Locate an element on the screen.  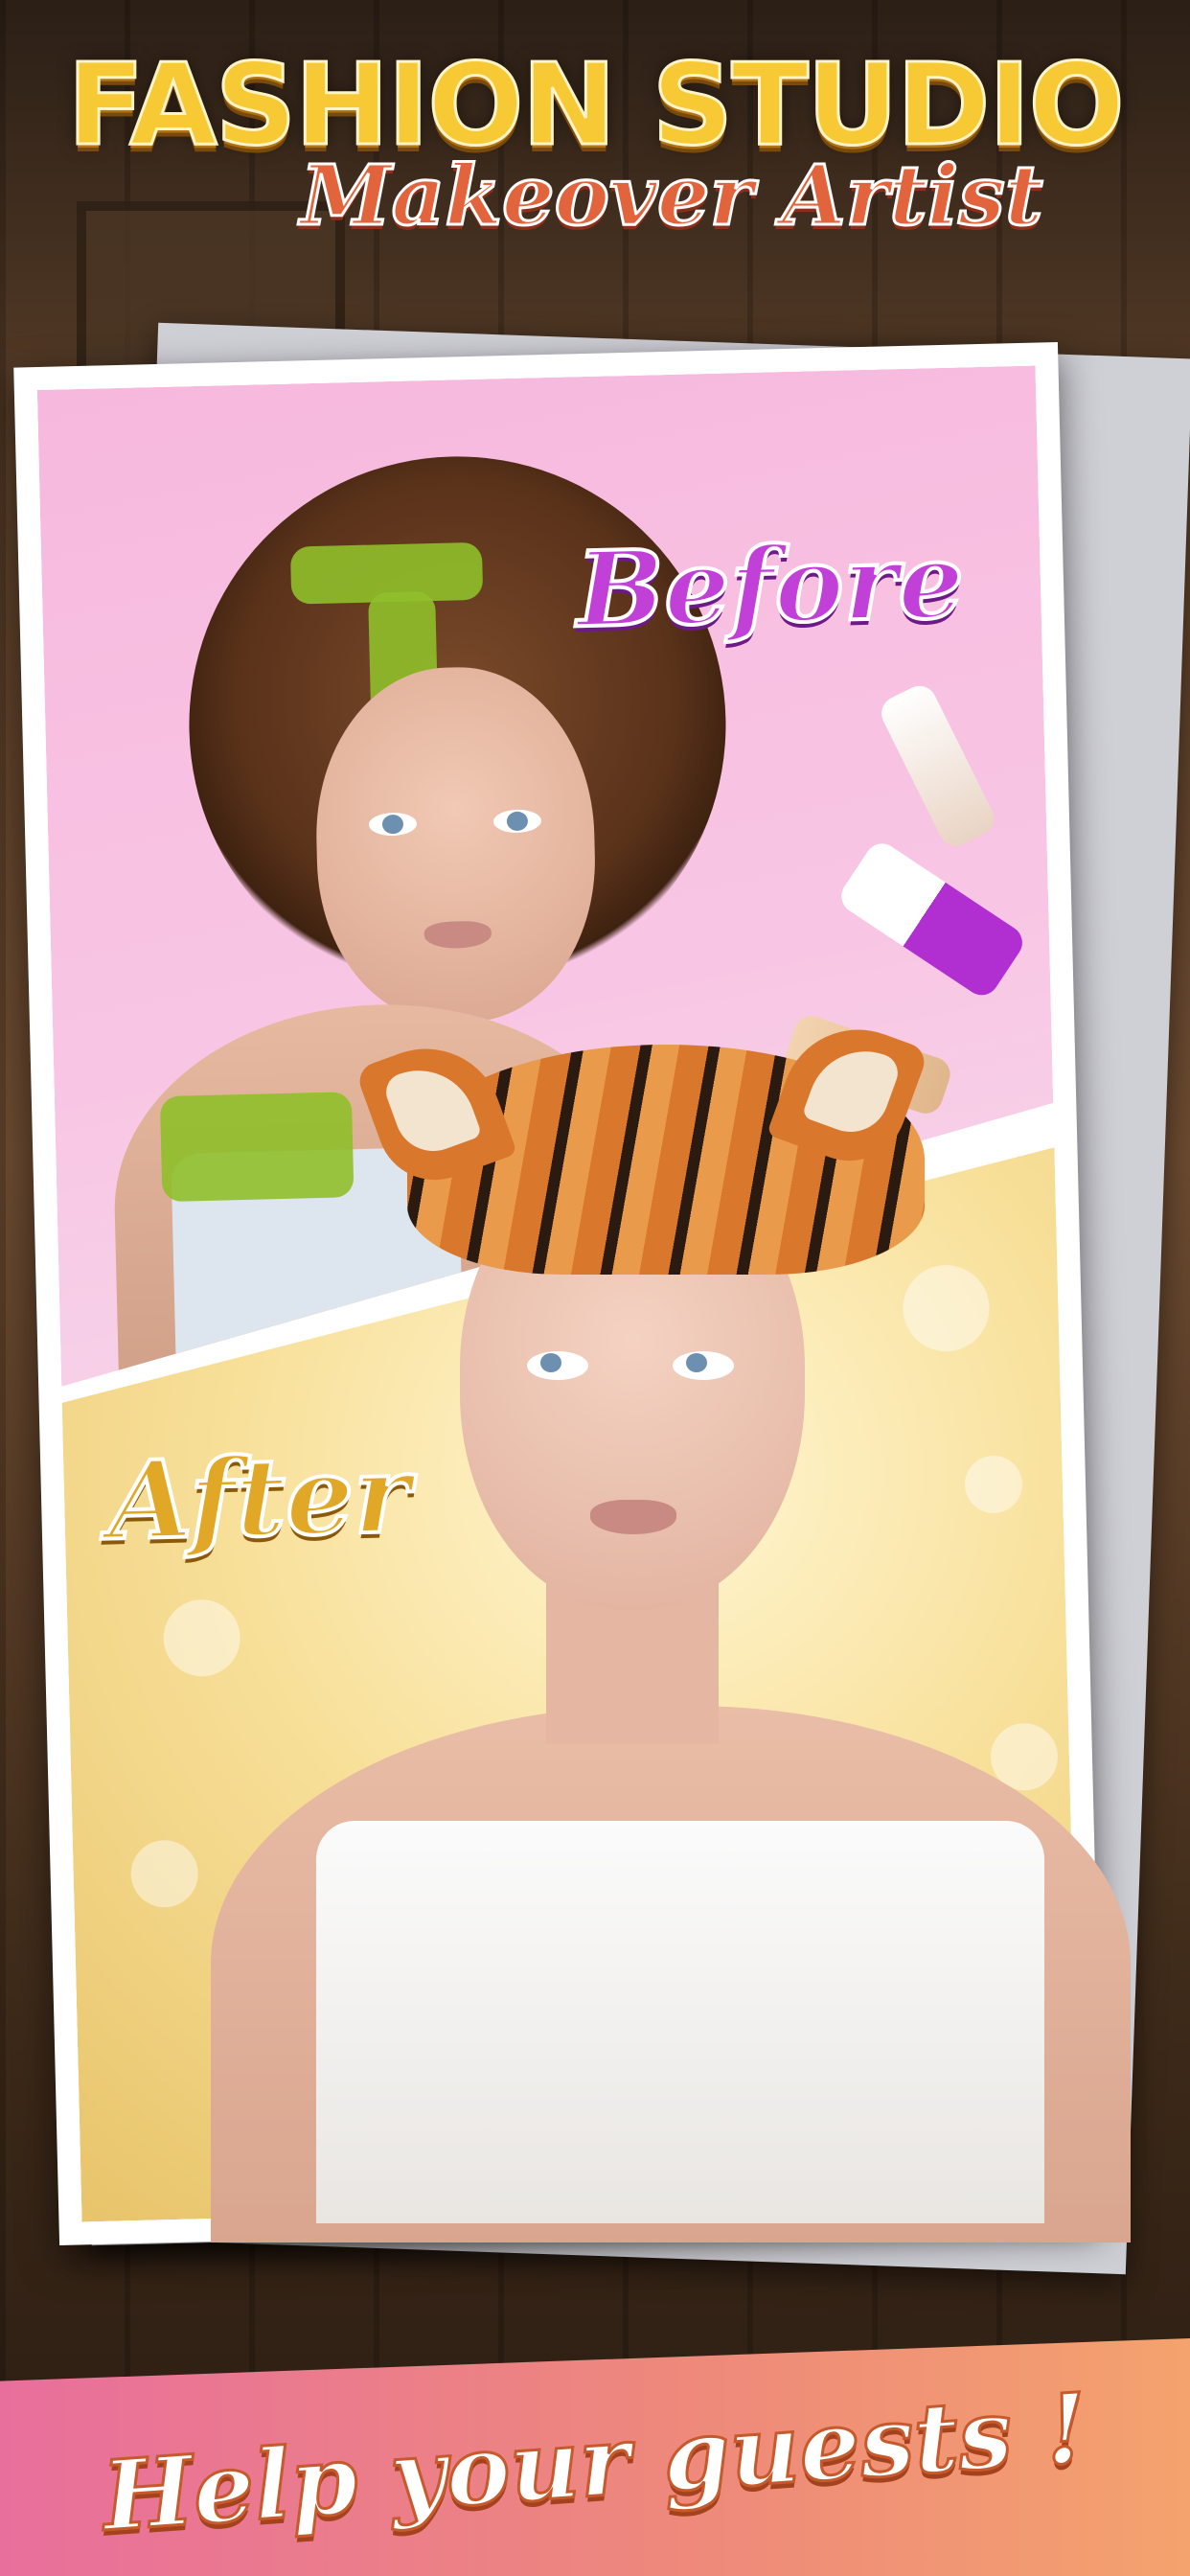
game-logo: FASHION STUDIO Makeover Artist is located at coordinates (595, 141).